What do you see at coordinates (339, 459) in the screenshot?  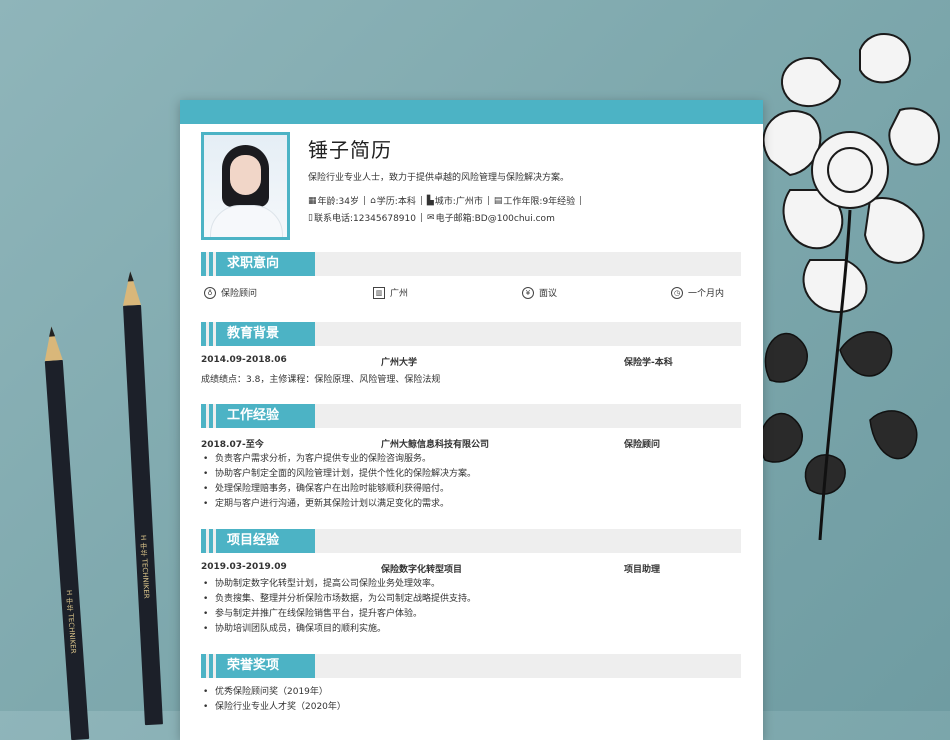 I see `list-item: 负责客户需求分析，为客户提供专业的保险咨询服务。` at bounding box center [339, 459].